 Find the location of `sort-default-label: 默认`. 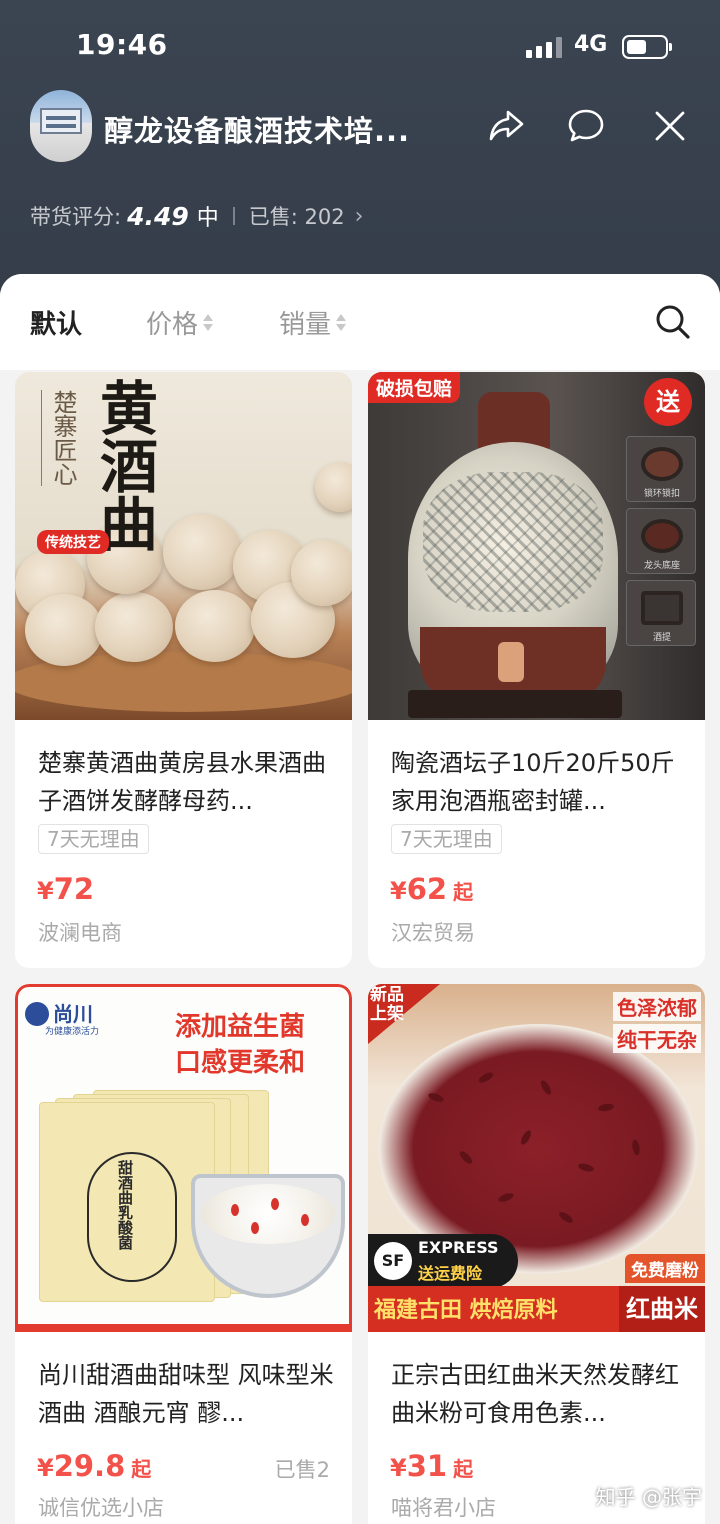

sort-default-label: 默认 is located at coordinates (56, 325).